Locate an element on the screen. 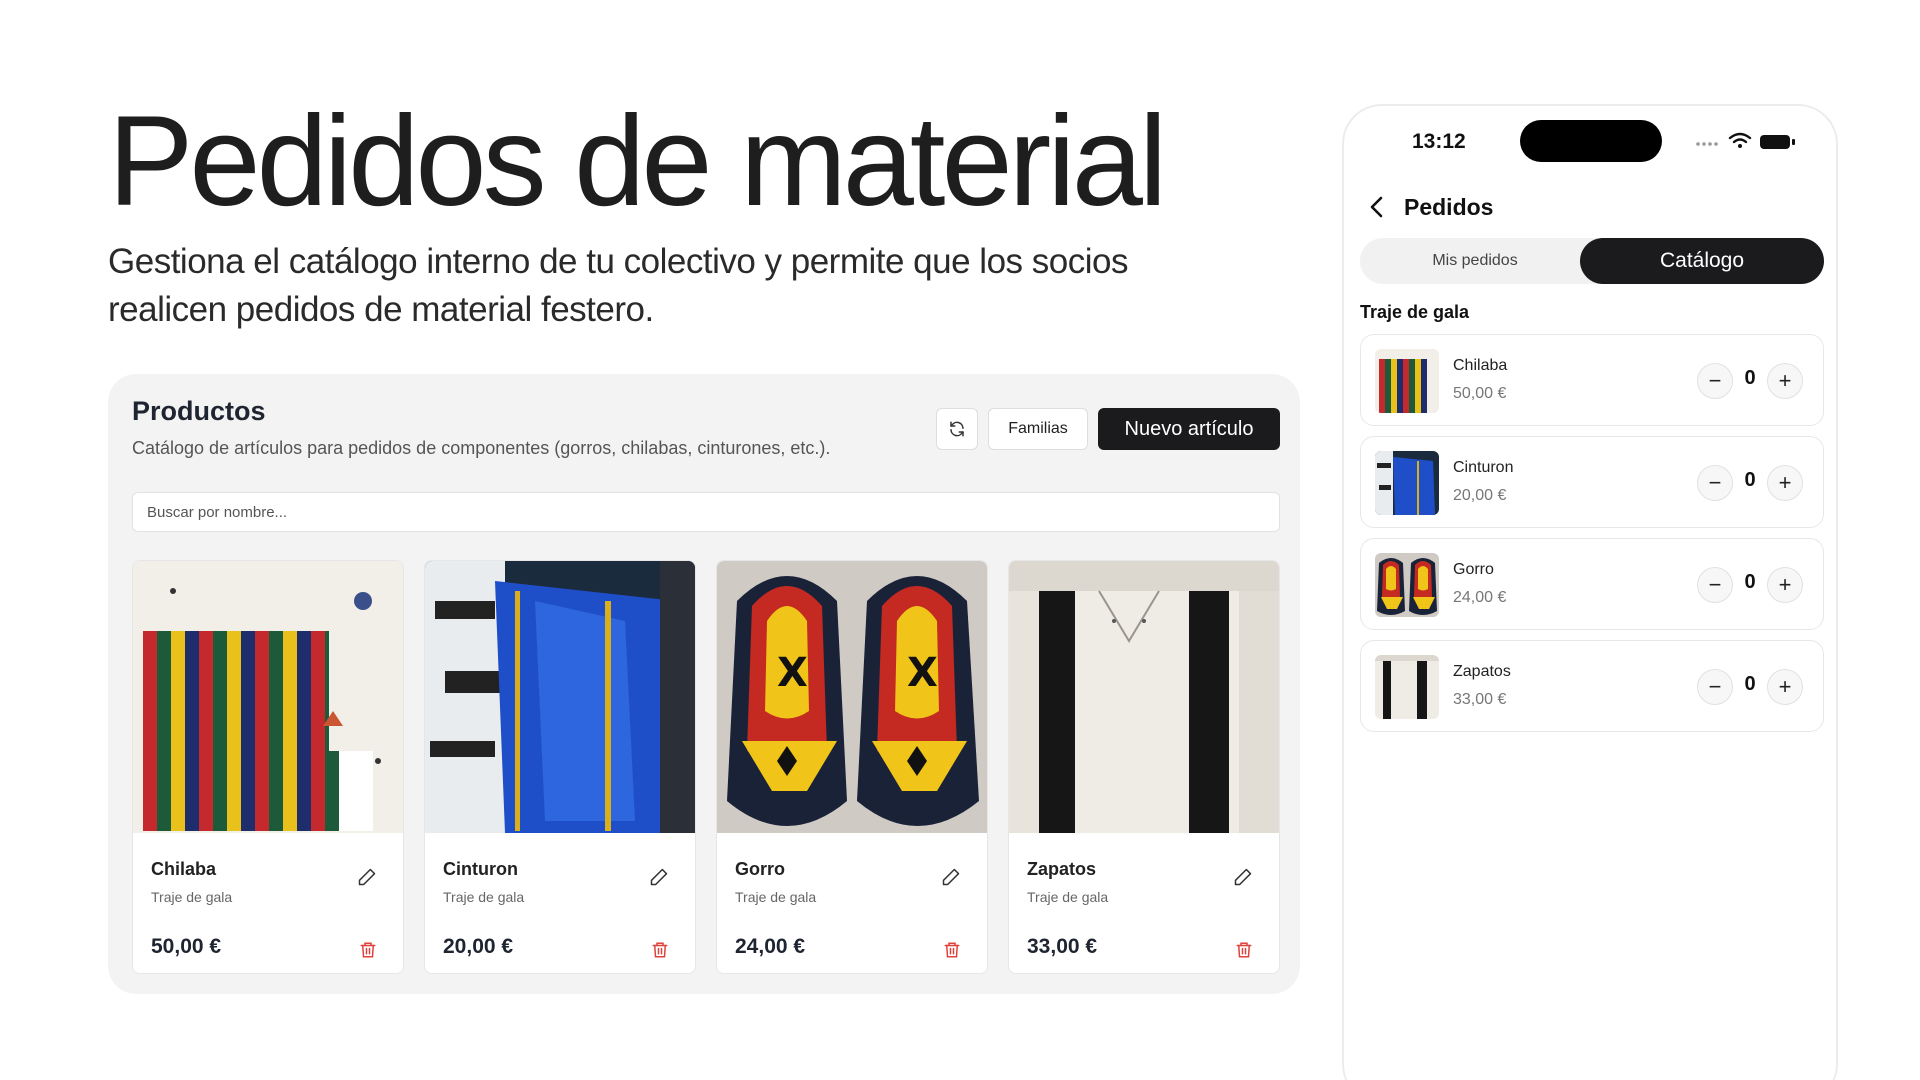 This screenshot has width=1920, height=1080. product-card: Cinturon Traje de gala 20,00 € is located at coordinates (560, 767).